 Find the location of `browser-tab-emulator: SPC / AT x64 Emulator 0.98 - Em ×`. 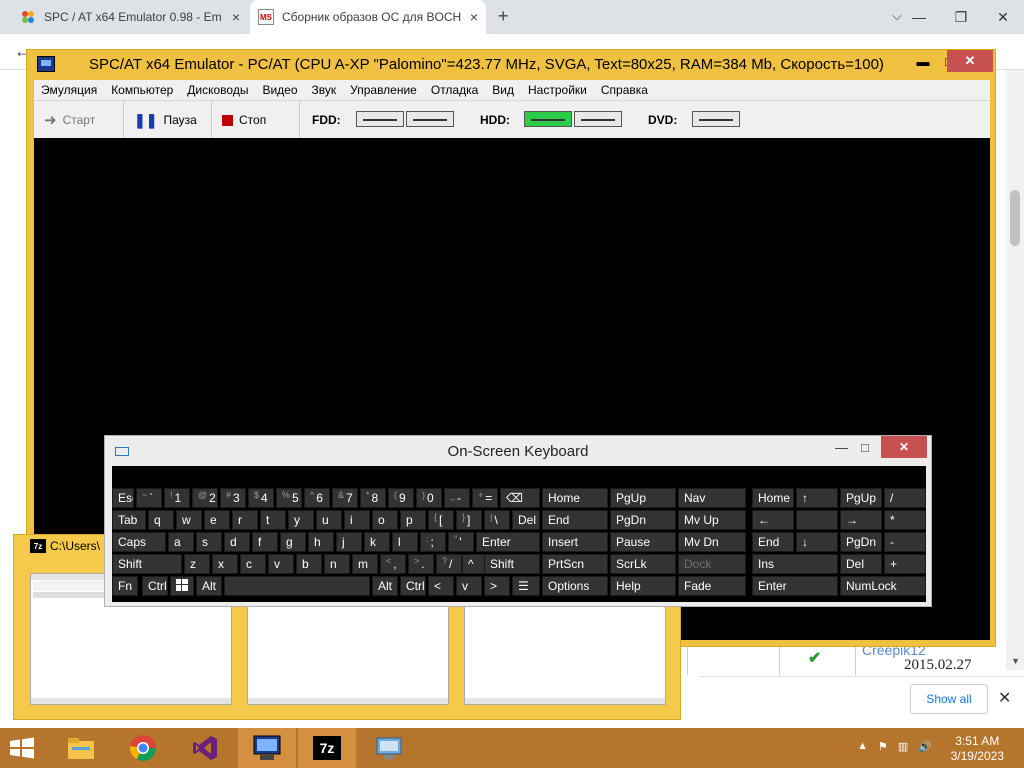

browser-tab-emulator: SPC / AT x64 Emulator 0.98 - Em × is located at coordinates (130, 17).